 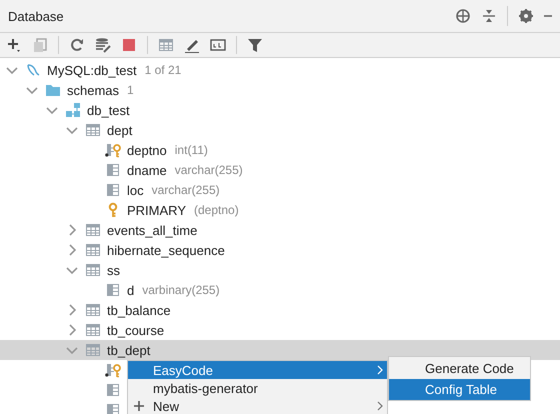 What do you see at coordinates (73, 110) in the screenshot?
I see `schema-icon` at bounding box center [73, 110].